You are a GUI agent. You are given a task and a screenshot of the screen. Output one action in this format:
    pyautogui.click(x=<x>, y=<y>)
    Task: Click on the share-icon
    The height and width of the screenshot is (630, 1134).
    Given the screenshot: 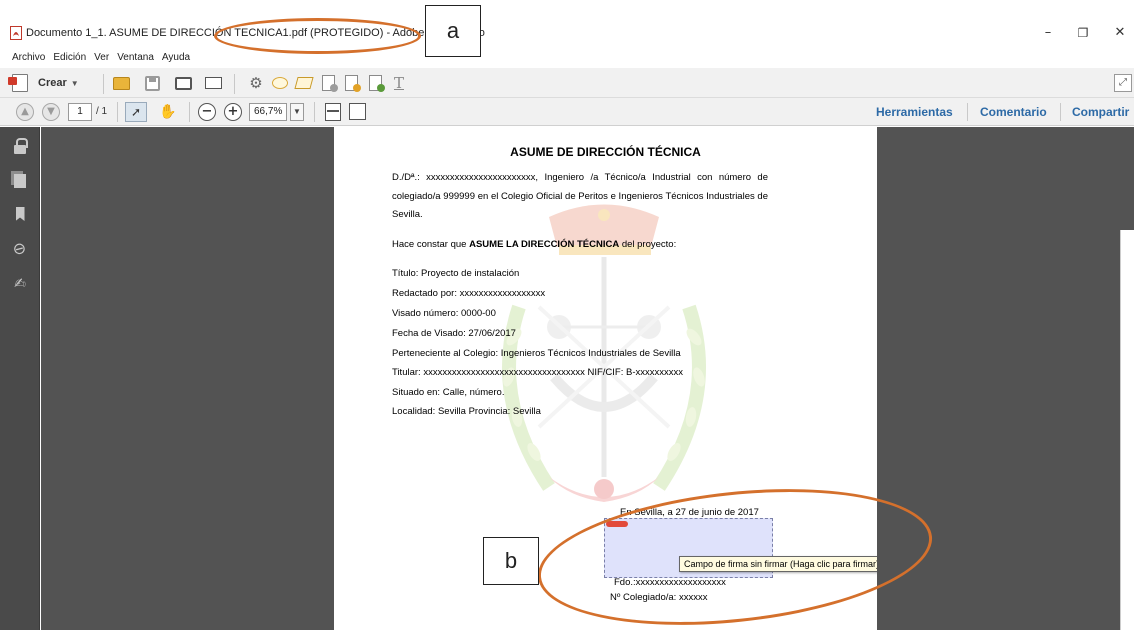 What is the action you would take?
    pyautogui.click(x=375, y=83)
    